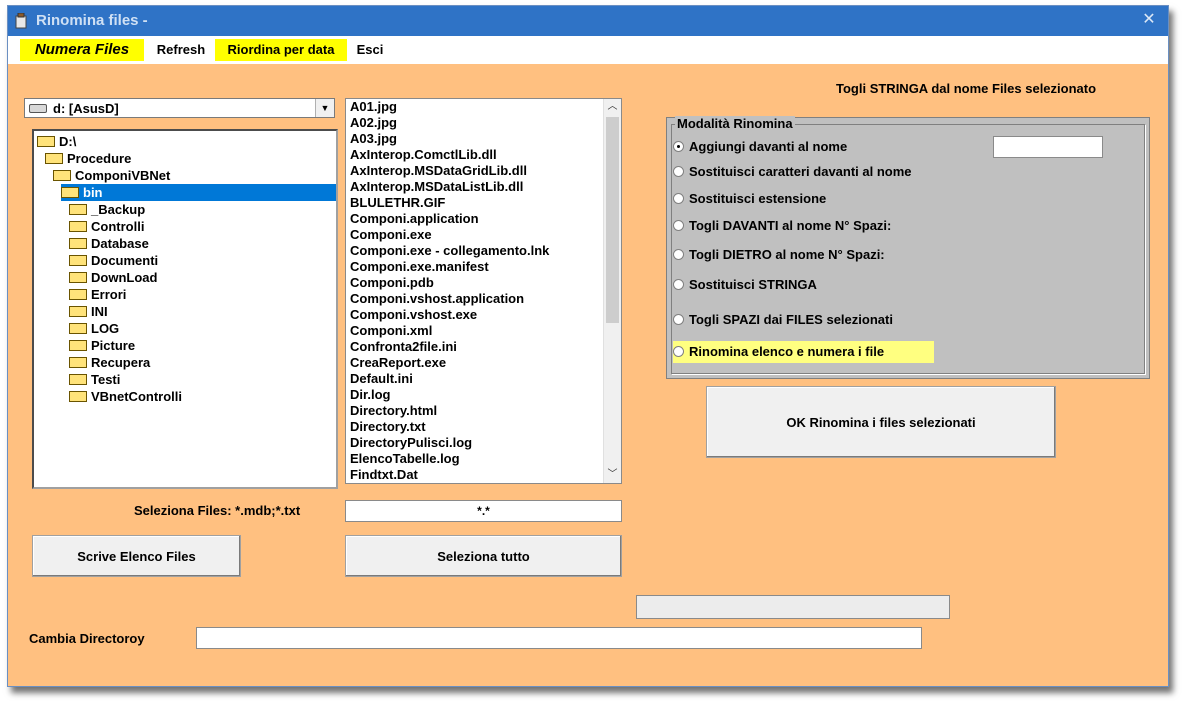 The height and width of the screenshot is (701, 1183). What do you see at coordinates (483, 139) in the screenshot?
I see `file-item: A03.jpg` at bounding box center [483, 139].